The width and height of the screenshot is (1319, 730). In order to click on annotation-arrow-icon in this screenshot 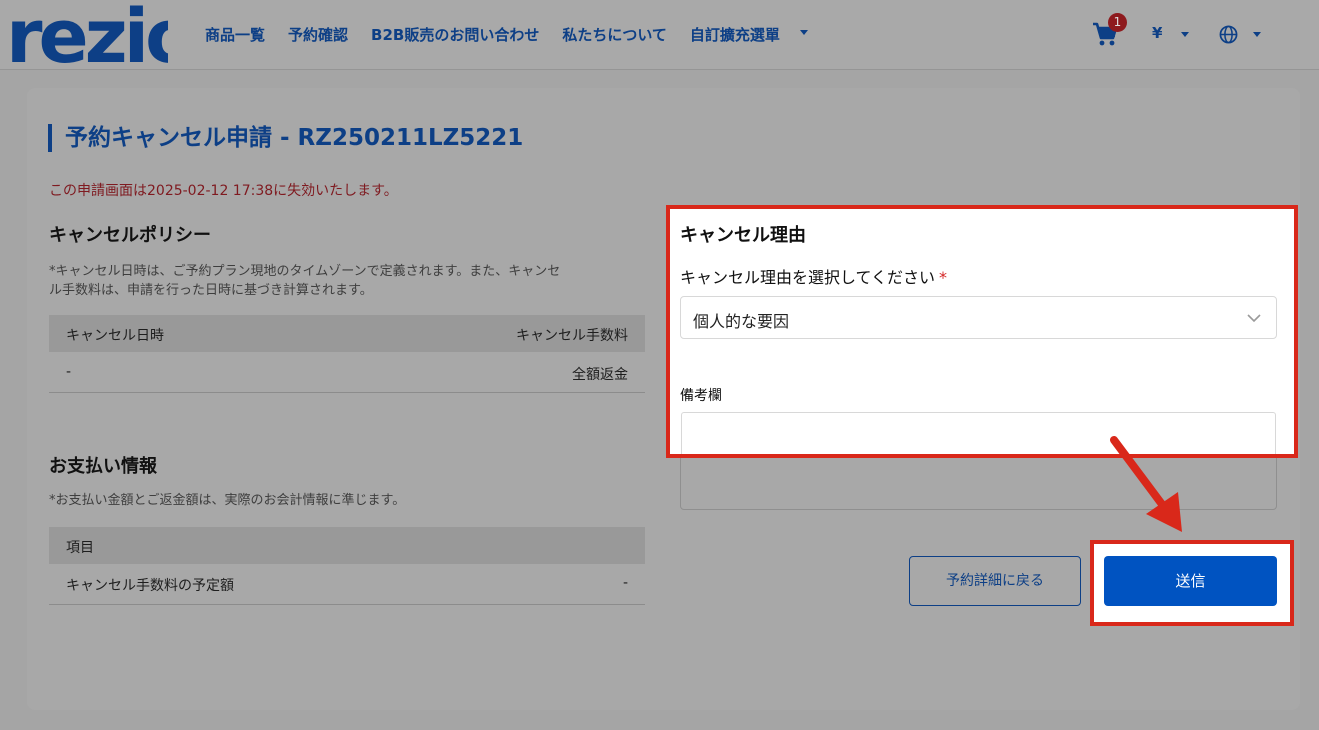, I will do `click(1146, 484)`.